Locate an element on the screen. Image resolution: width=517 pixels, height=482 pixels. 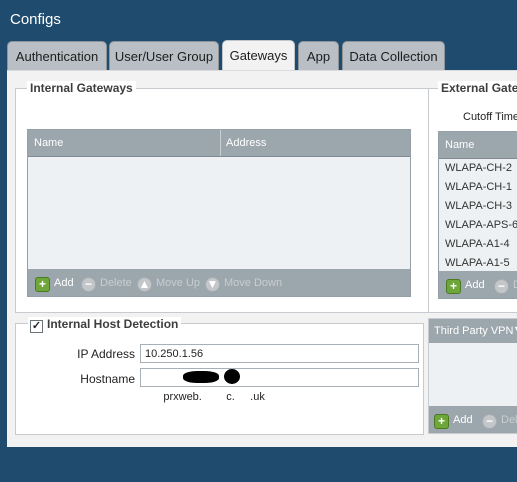
table-row: WLAPA-CH-3 is located at coordinates (478, 206).